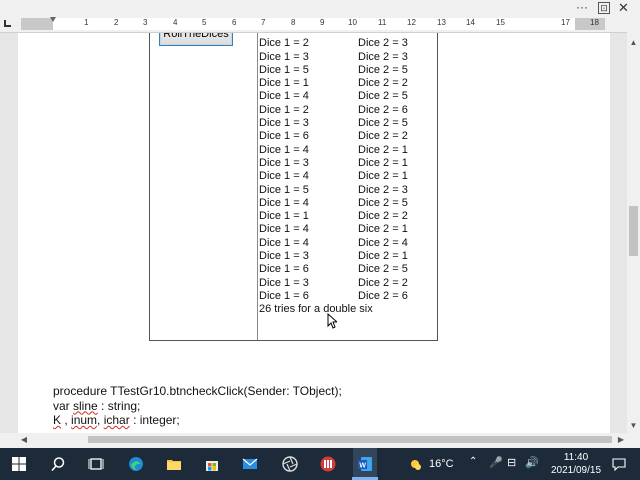 The height and width of the screenshot is (480, 640). I want to click on clock-date: 2021/09/15, so click(576, 470).